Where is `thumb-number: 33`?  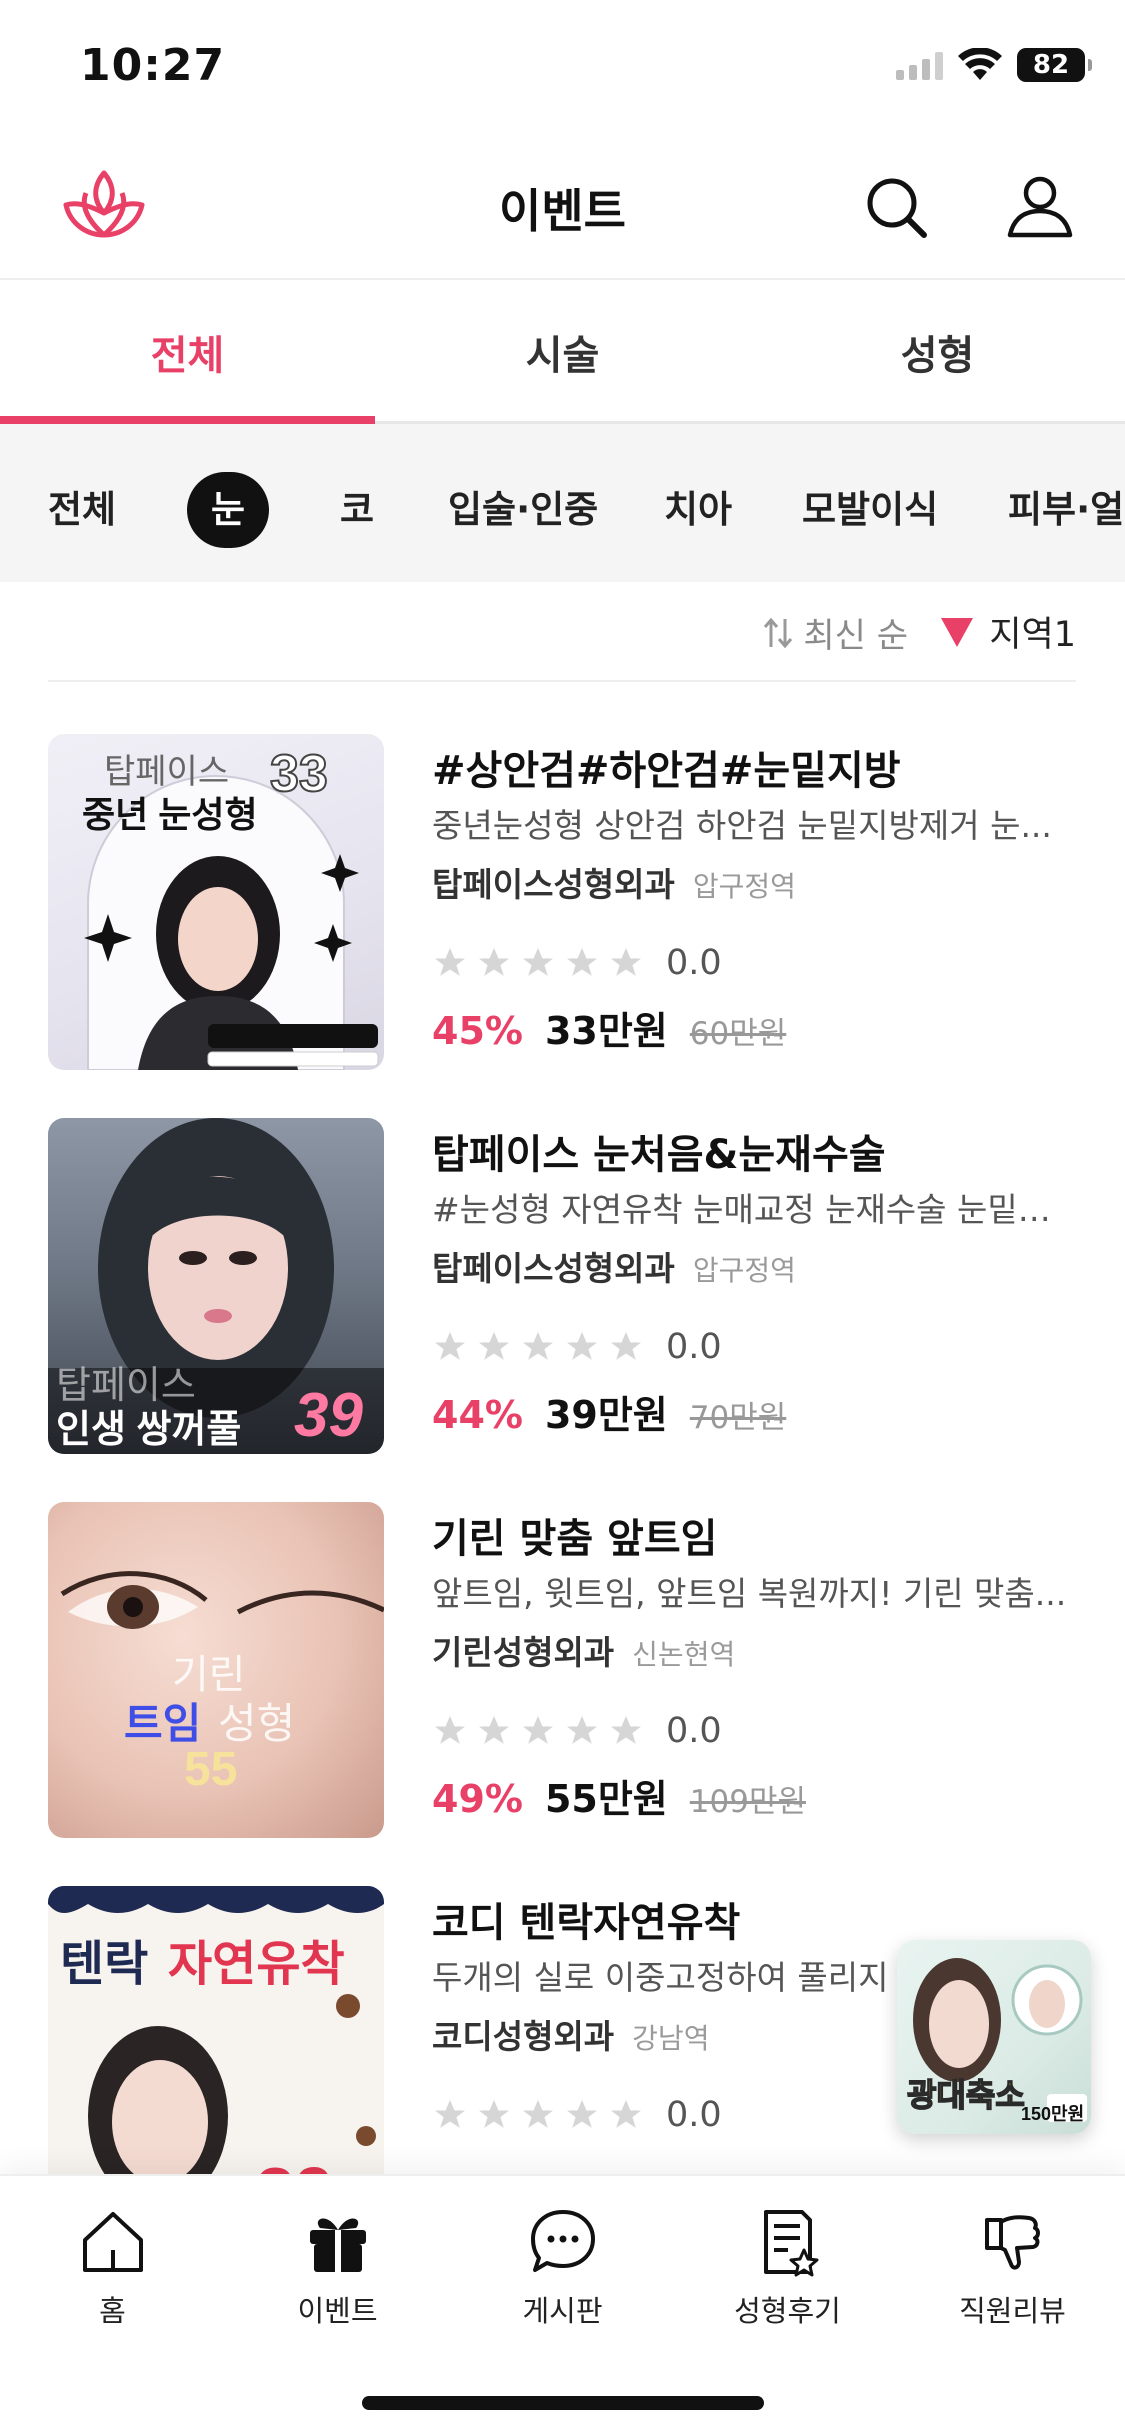
thumb-number: 33 is located at coordinates (299, 774).